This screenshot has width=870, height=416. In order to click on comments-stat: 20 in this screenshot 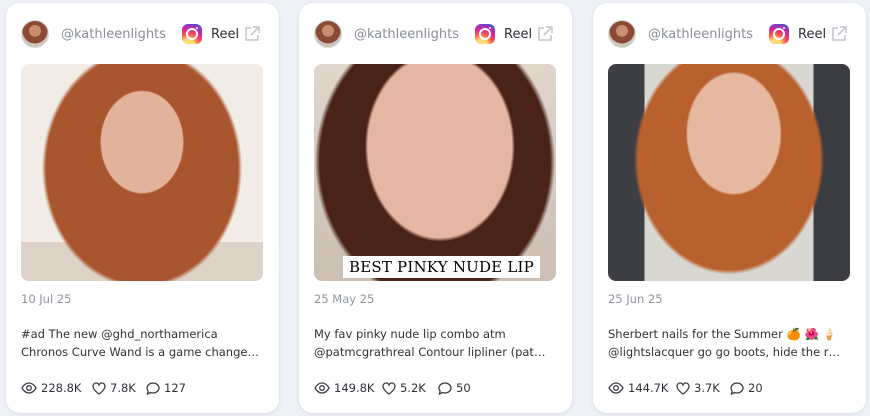, I will do `click(746, 388)`.